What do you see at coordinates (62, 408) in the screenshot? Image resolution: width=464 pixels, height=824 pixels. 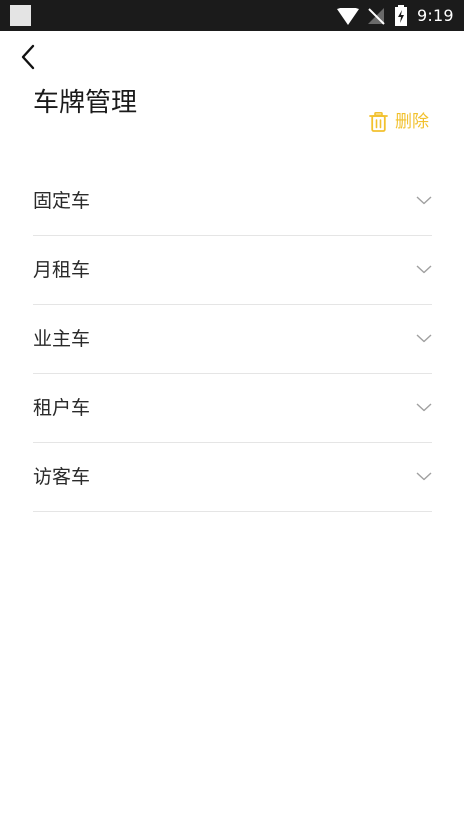 I see `category-label: 租户车` at bounding box center [62, 408].